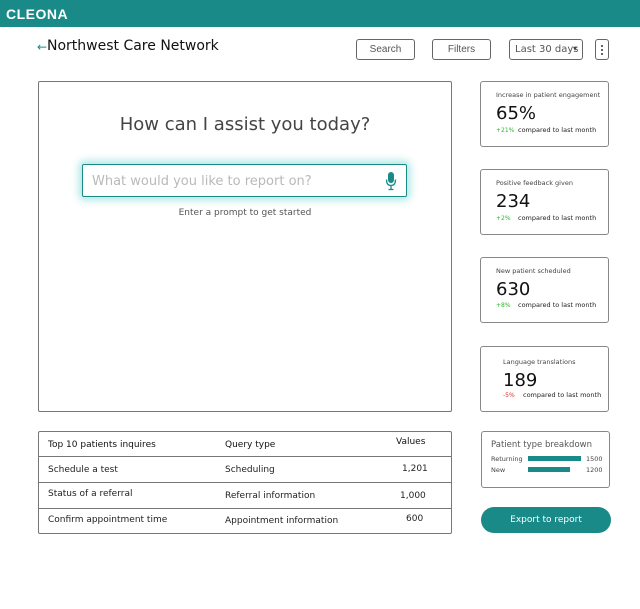  Describe the element at coordinates (503, 305) in the screenshot. I see `kpi-delta: +8%` at that location.